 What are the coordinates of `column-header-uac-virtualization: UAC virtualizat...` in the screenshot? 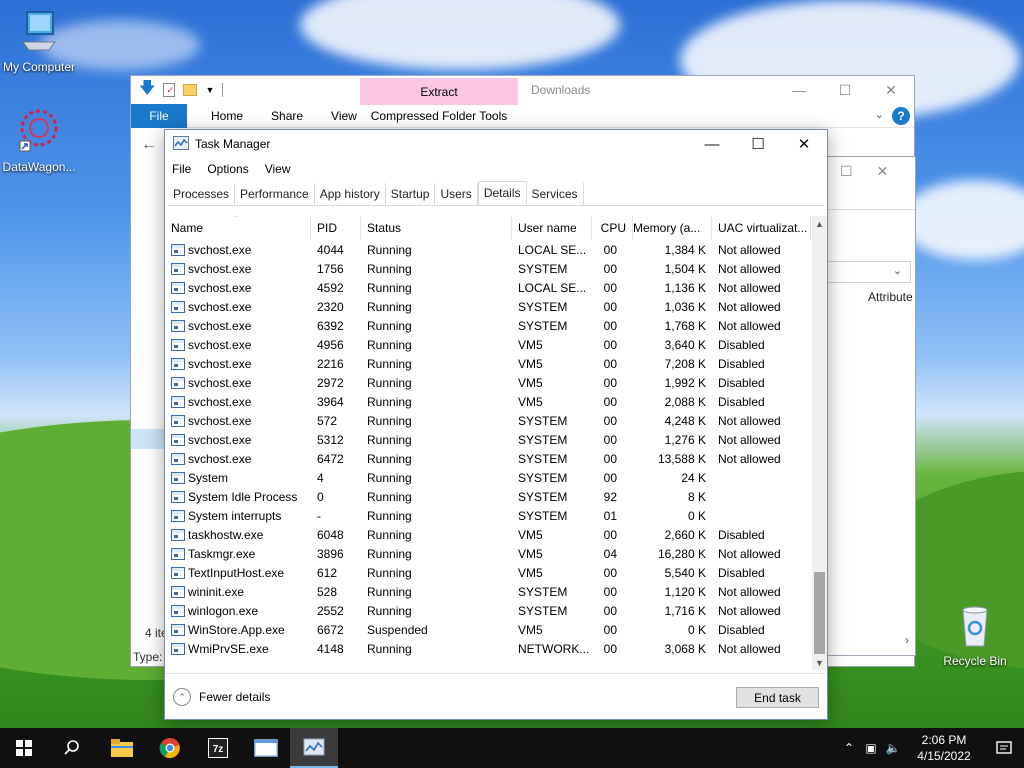 It's located at (761, 228).